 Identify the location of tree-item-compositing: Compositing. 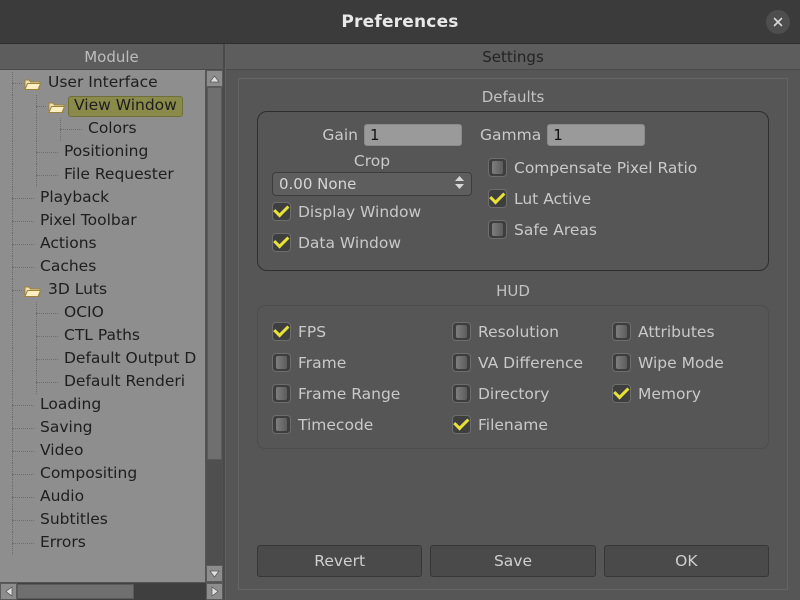
(102, 474).